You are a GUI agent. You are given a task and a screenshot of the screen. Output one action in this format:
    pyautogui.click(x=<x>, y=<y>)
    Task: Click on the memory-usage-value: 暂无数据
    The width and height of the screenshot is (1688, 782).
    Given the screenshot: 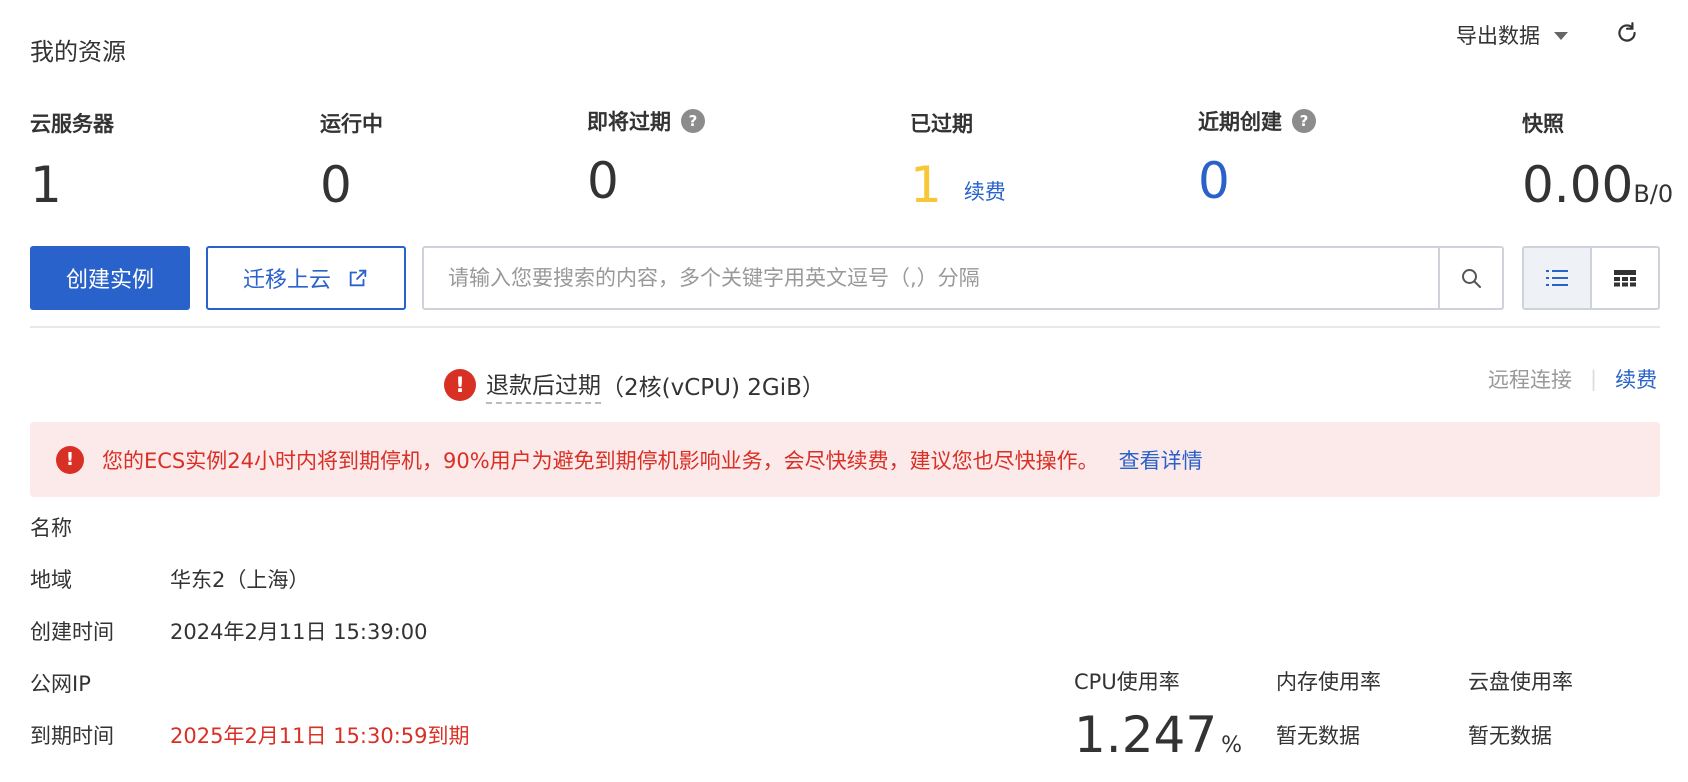 What is the action you would take?
    pyautogui.click(x=1318, y=736)
    